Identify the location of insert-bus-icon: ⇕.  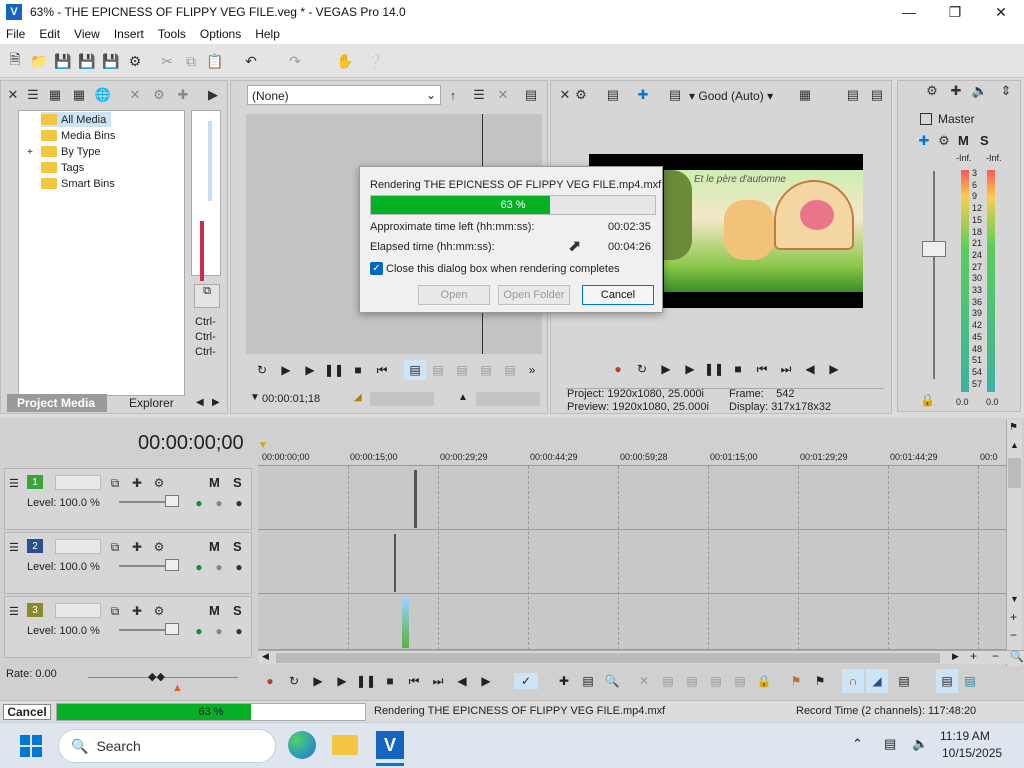
(1006, 91).